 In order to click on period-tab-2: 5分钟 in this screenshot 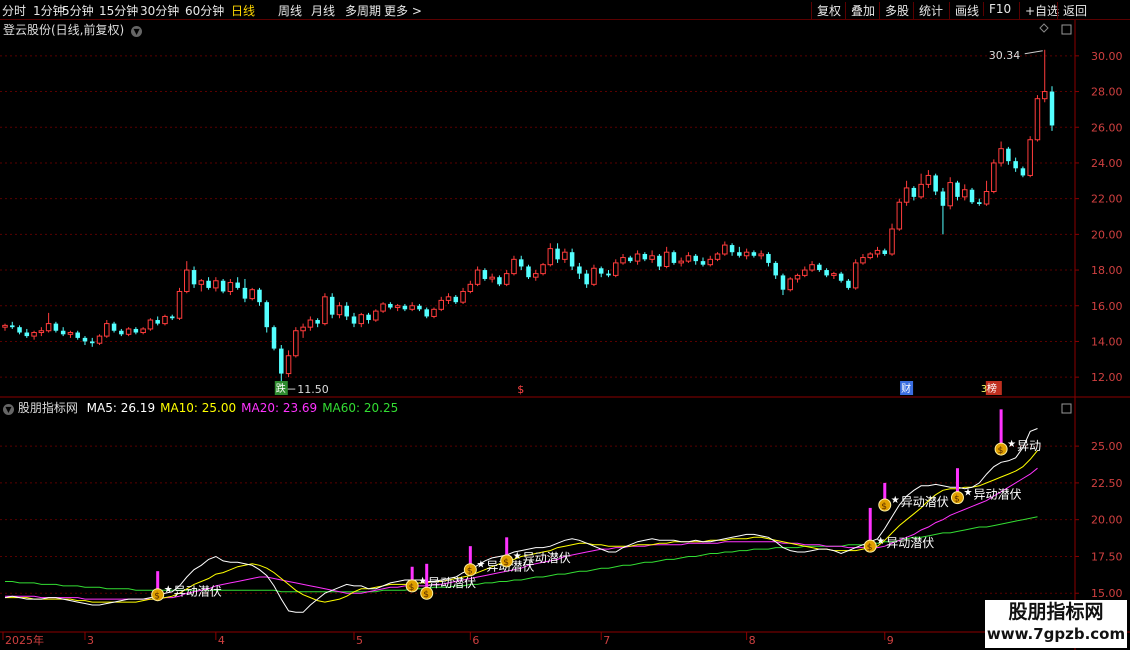, I will do `click(78, 10)`.